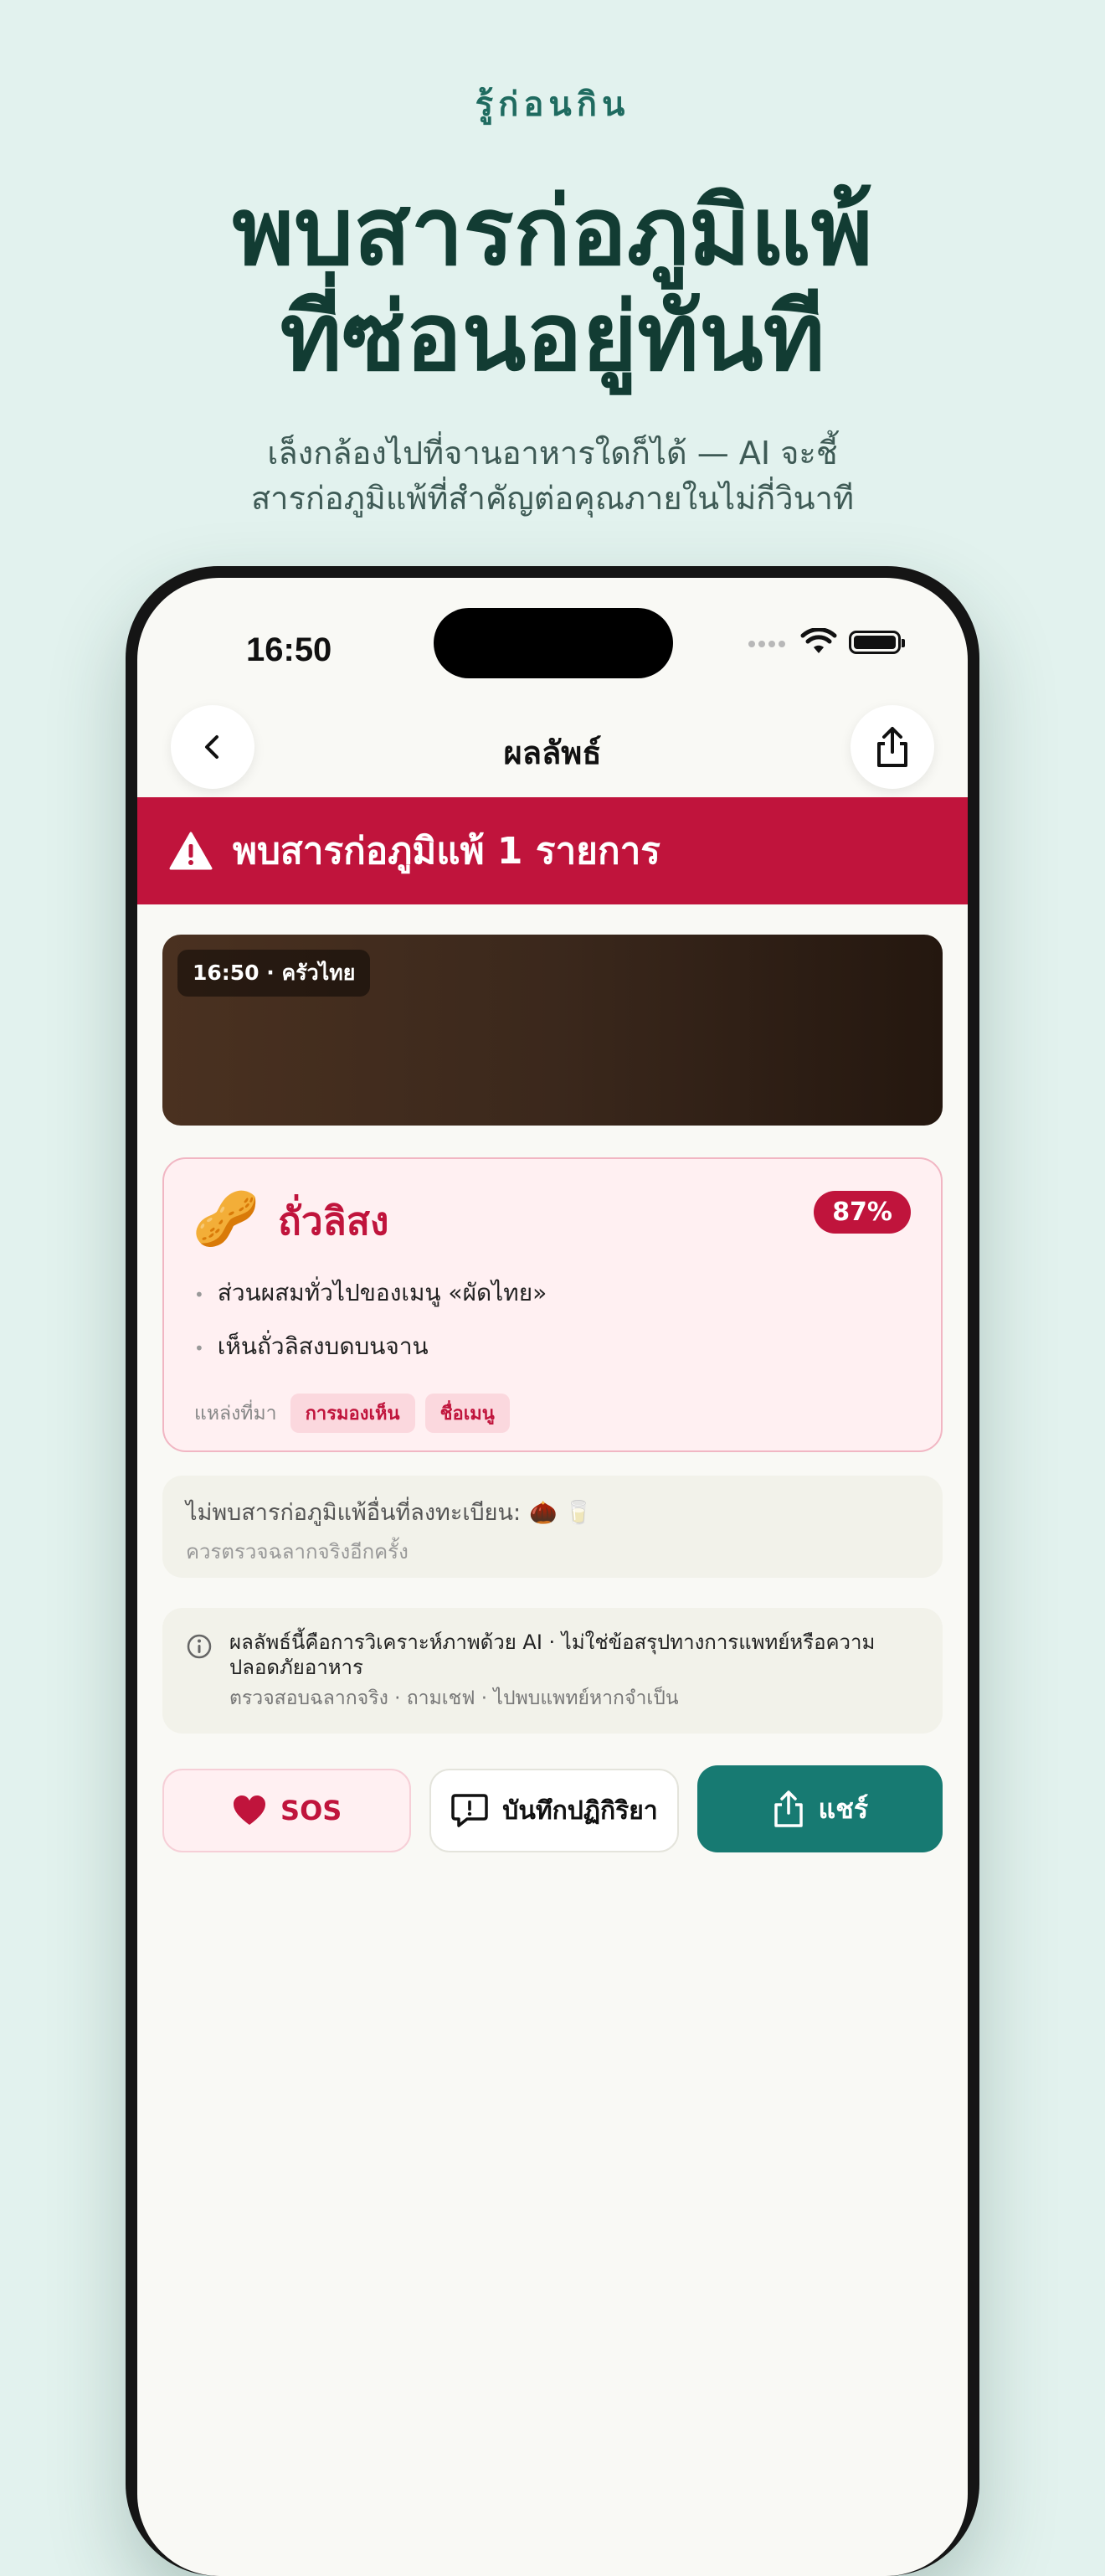 Image resolution: width=1105 pixels, height=2576 pixels. Describe the element at coordinates (446, 851) in the screenshot. I see `alert-text: พบสารก่อภูมิแพ้ 1 รายการ` at that location.